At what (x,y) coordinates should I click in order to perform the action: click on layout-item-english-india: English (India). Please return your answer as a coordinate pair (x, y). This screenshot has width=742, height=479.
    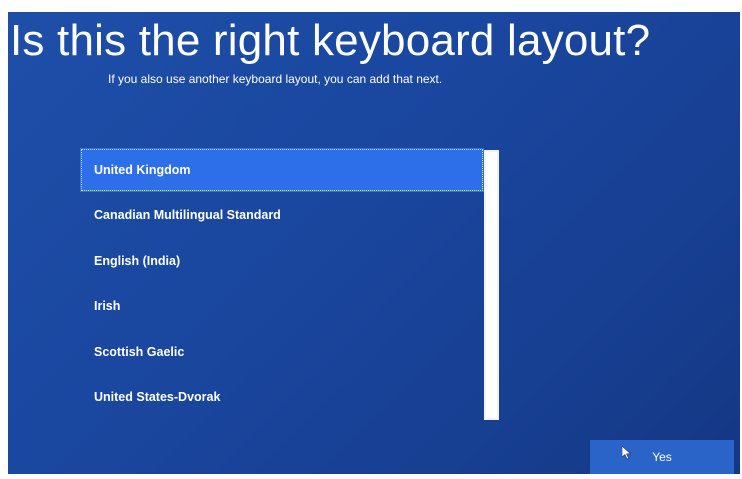
    Looking at the image, I should click on (282, 261).